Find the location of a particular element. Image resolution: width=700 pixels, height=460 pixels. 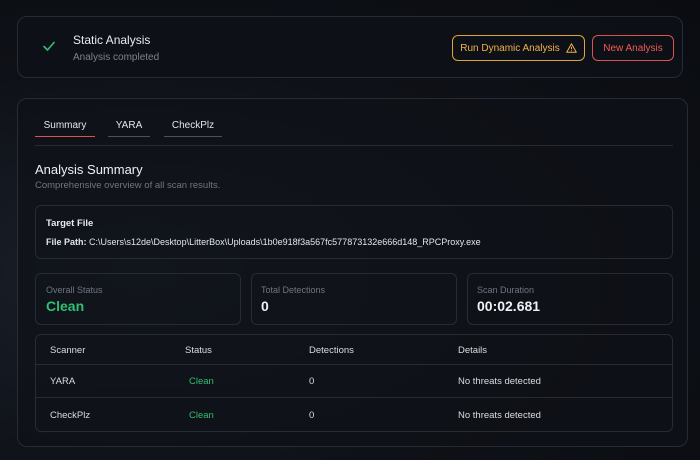

run-dynamic-analysis-button: Run Dynamic Analysis is located at coordinates (518, 48).